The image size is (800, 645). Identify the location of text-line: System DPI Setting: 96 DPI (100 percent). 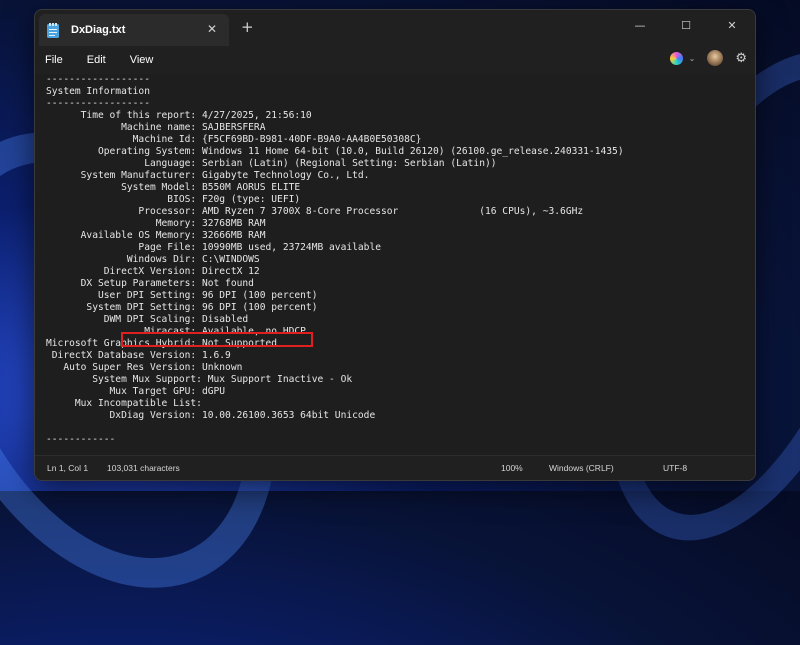
(182, 307).